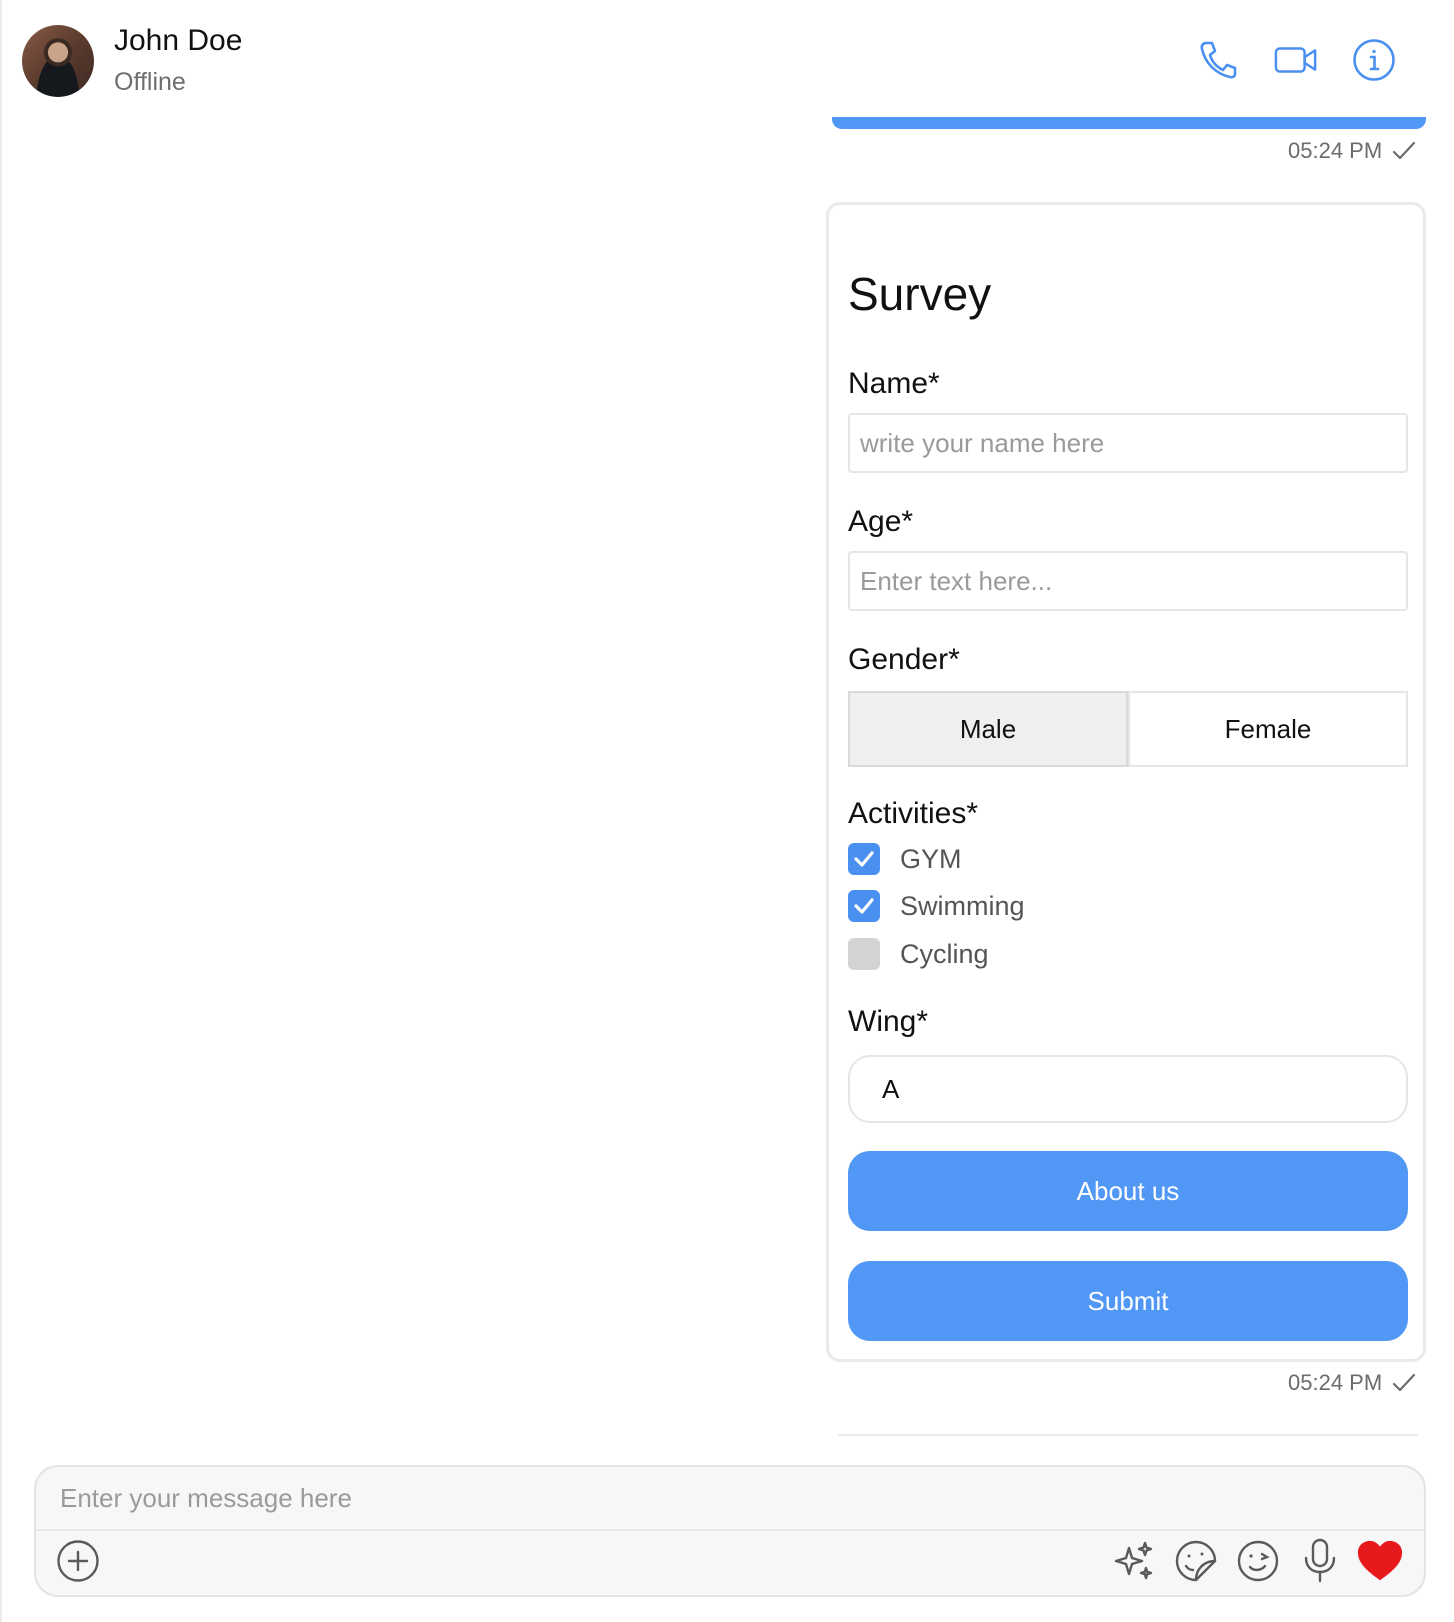 The height and width of the screenshot is (1622, 1454). I want to click on gender-male-button: Male, so click(988, 729).